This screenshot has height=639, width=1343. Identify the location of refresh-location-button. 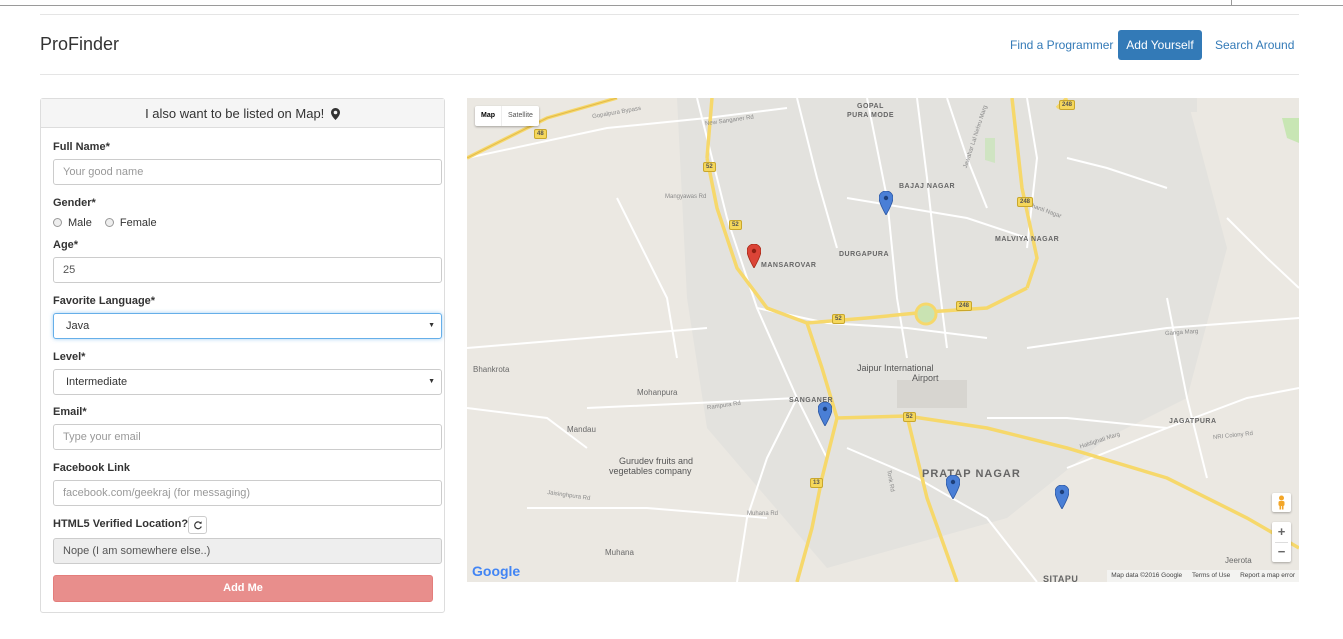
(197, 525).